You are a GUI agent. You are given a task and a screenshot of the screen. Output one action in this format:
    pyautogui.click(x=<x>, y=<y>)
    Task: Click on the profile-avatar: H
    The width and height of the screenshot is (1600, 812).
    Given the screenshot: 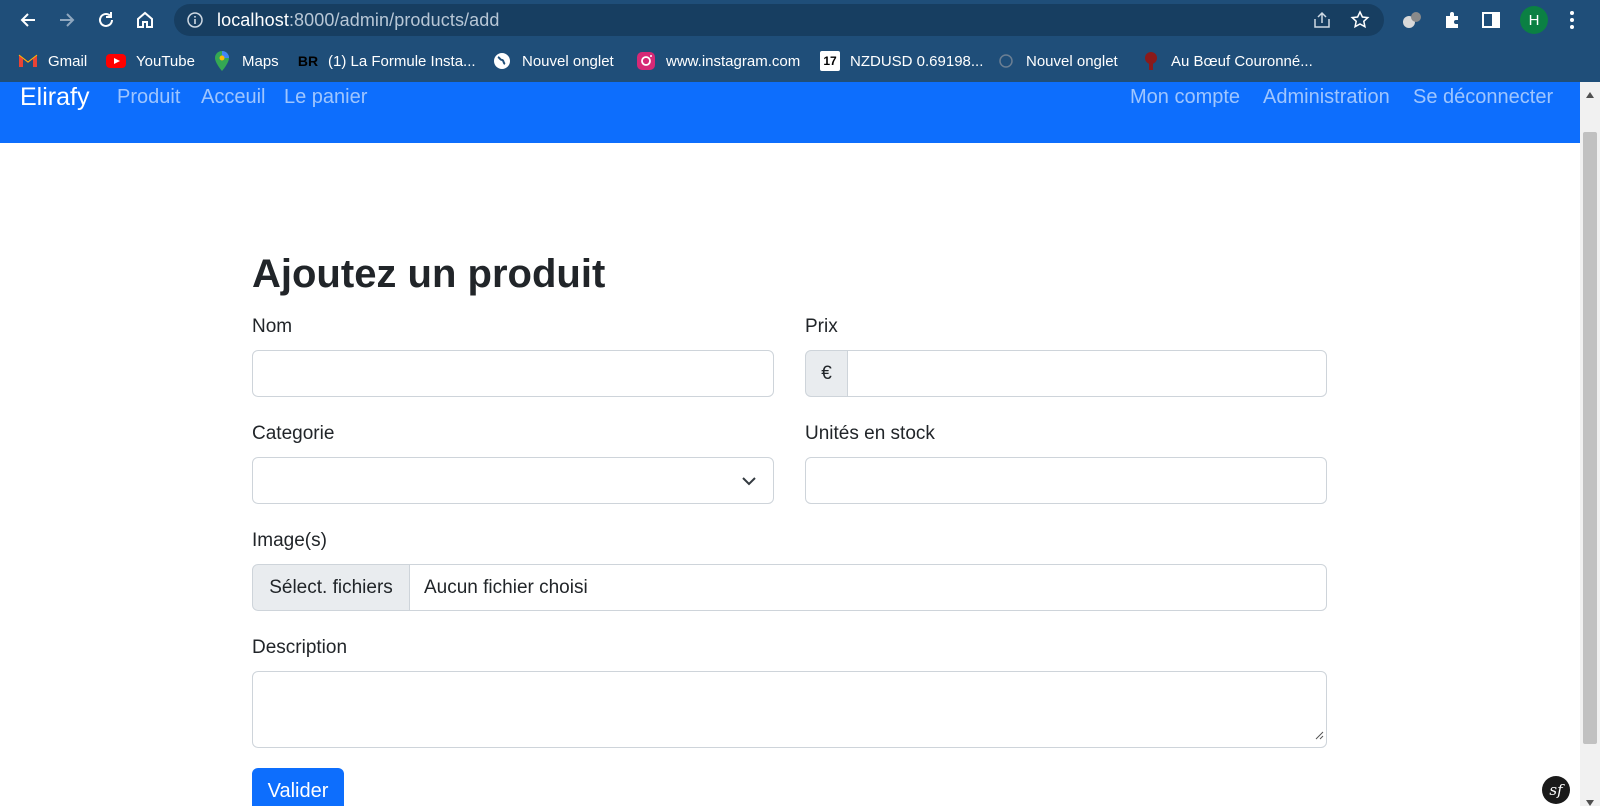 What is the action you would take?
    pyautogui.click(x=1534, y=20)
    